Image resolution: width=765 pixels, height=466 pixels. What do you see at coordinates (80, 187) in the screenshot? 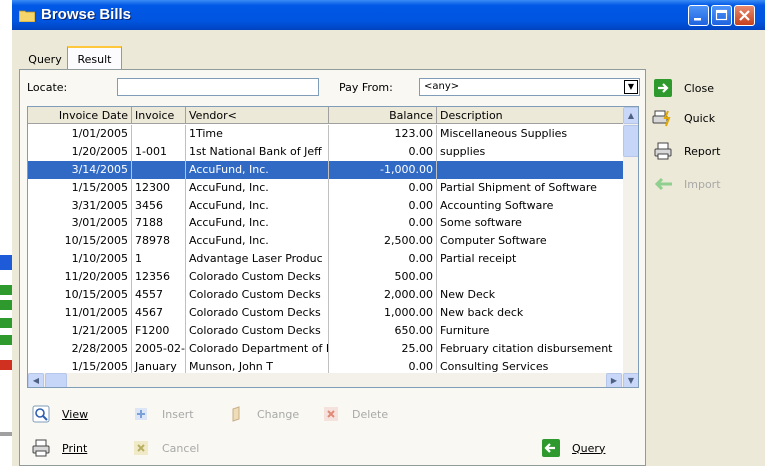
I see `invoice-date-cell: 1/15/2005` at bounding box center [80, 187].